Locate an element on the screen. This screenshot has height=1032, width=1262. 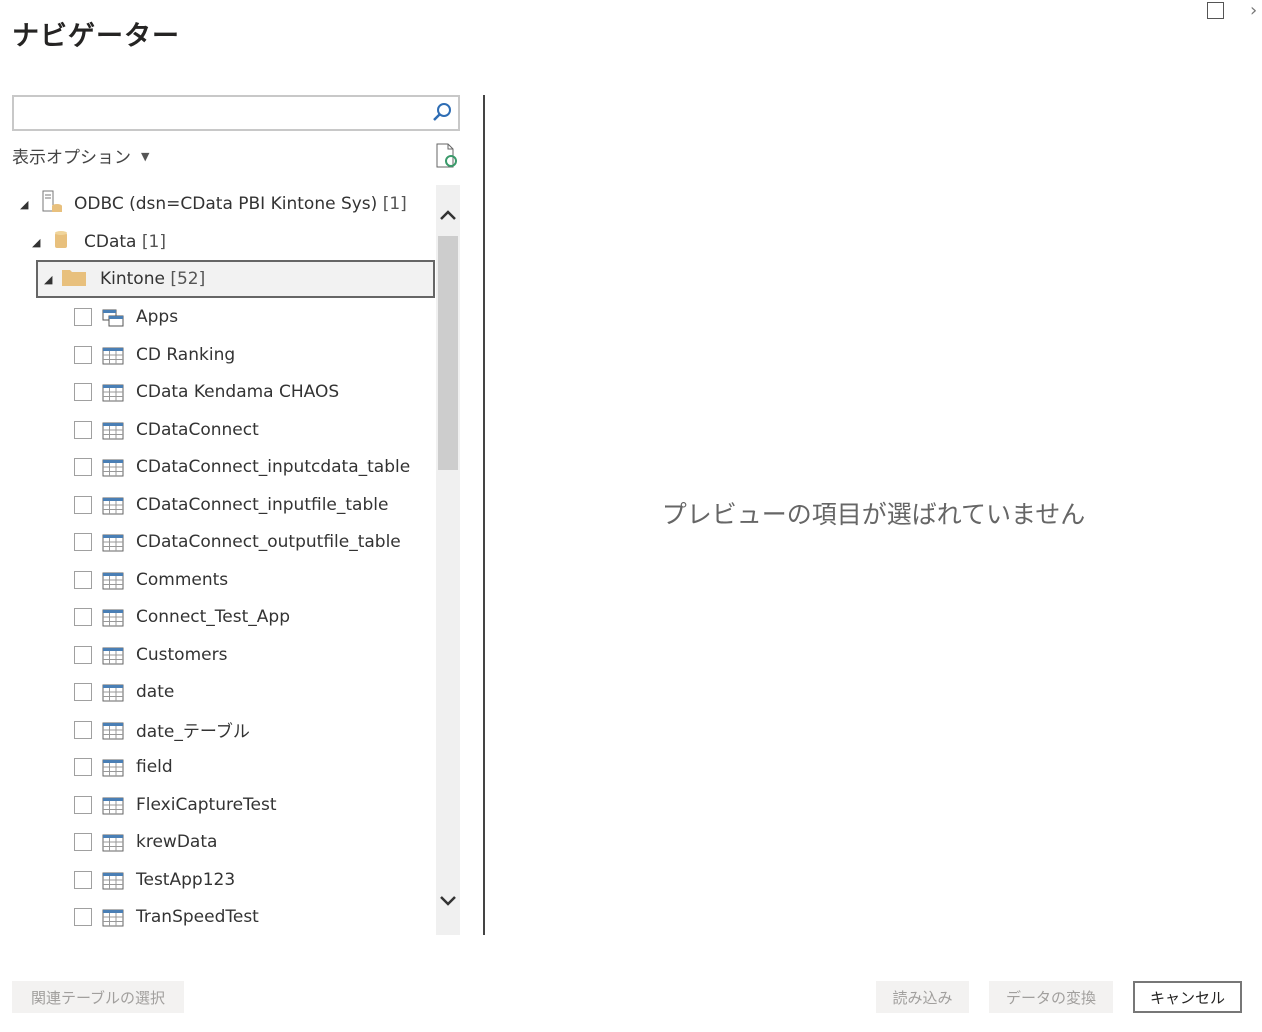
table-list-item: CDataConnect is located at coordinates (166, 430).